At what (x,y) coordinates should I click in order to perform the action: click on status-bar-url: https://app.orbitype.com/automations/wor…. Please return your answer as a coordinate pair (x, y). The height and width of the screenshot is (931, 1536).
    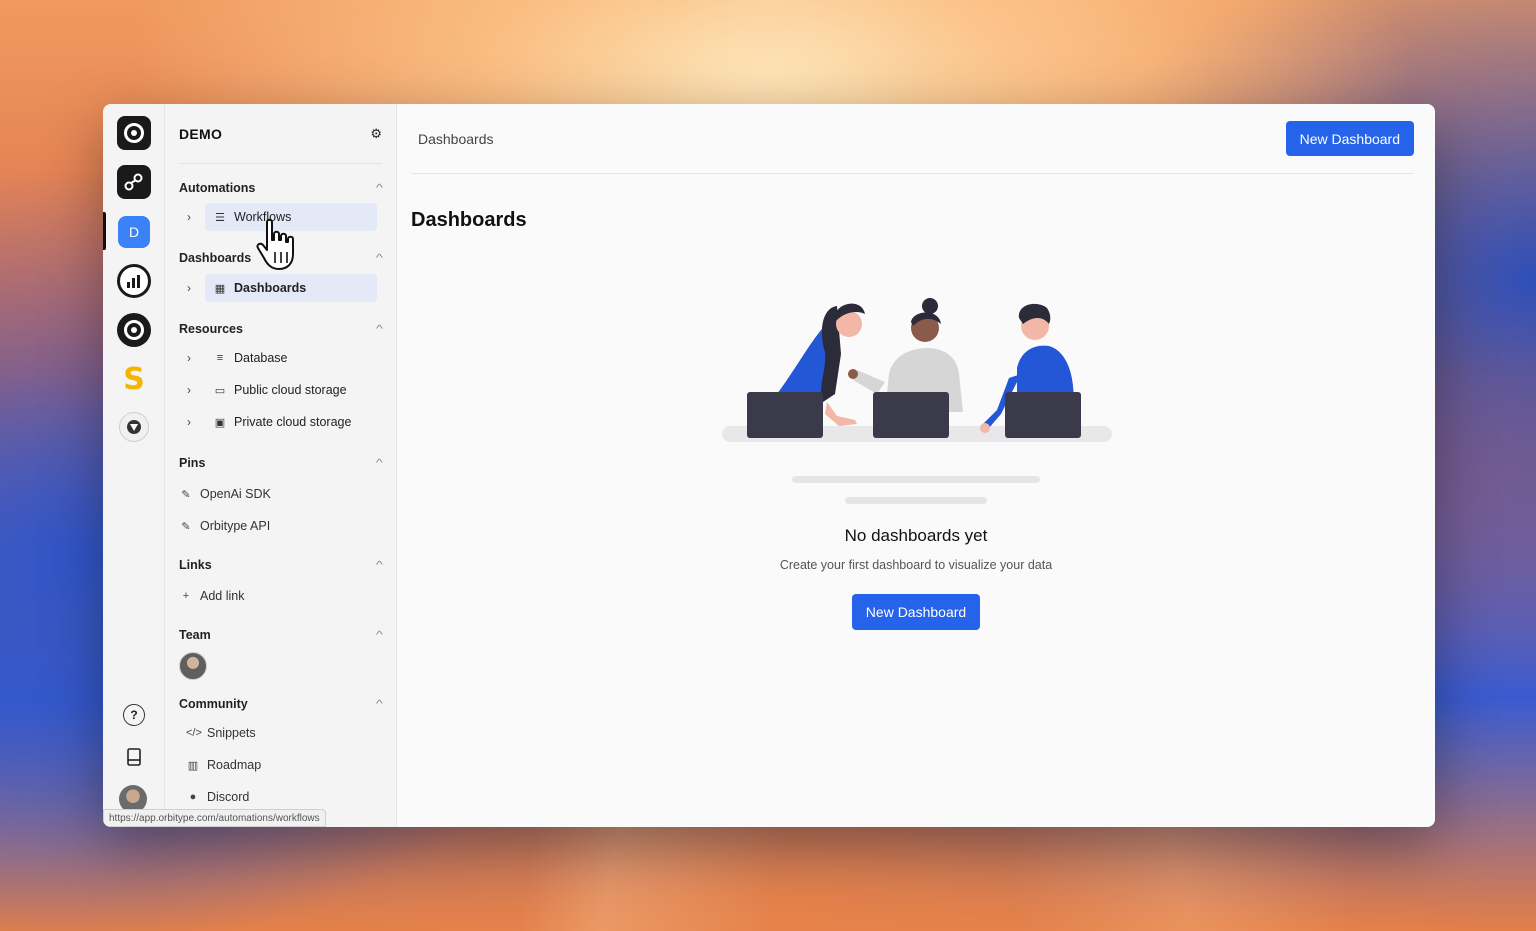
    Looking at the image, I should click on (214, 818).